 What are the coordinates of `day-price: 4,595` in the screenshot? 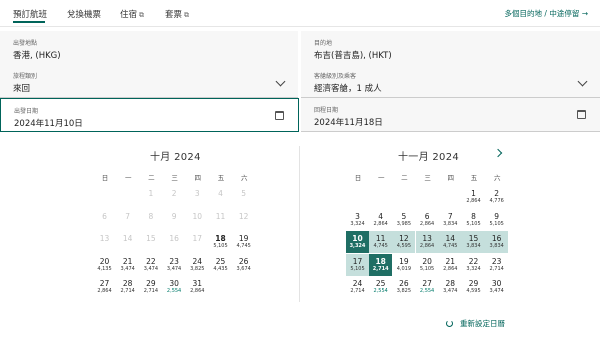 It's located at (404, 246).